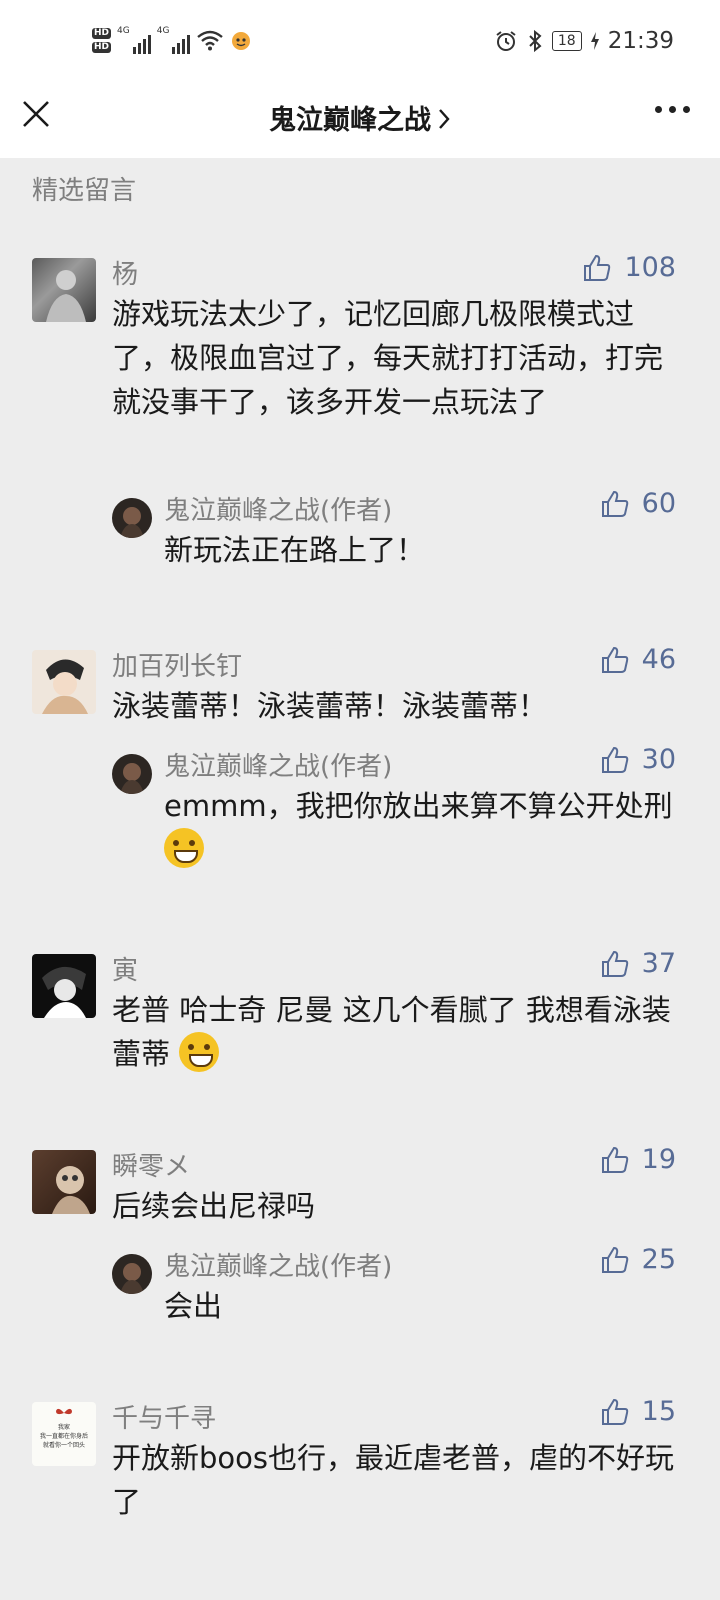 This screenshot has height=1600, width=720. Describe the element at coordinates (193, 1306) in the screenshot. I see `reply-text: 会出` at that location.